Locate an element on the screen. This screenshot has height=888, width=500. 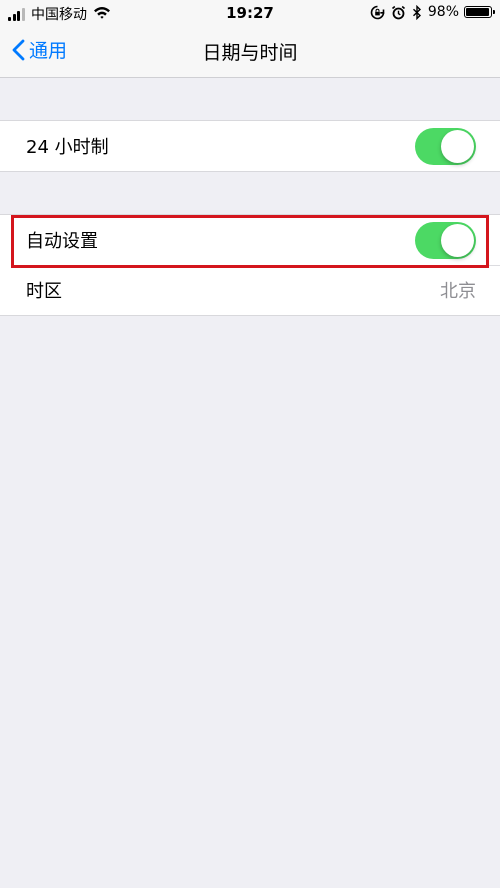
setting-label-timezone: 时区 is located at coordinates (44, 291).